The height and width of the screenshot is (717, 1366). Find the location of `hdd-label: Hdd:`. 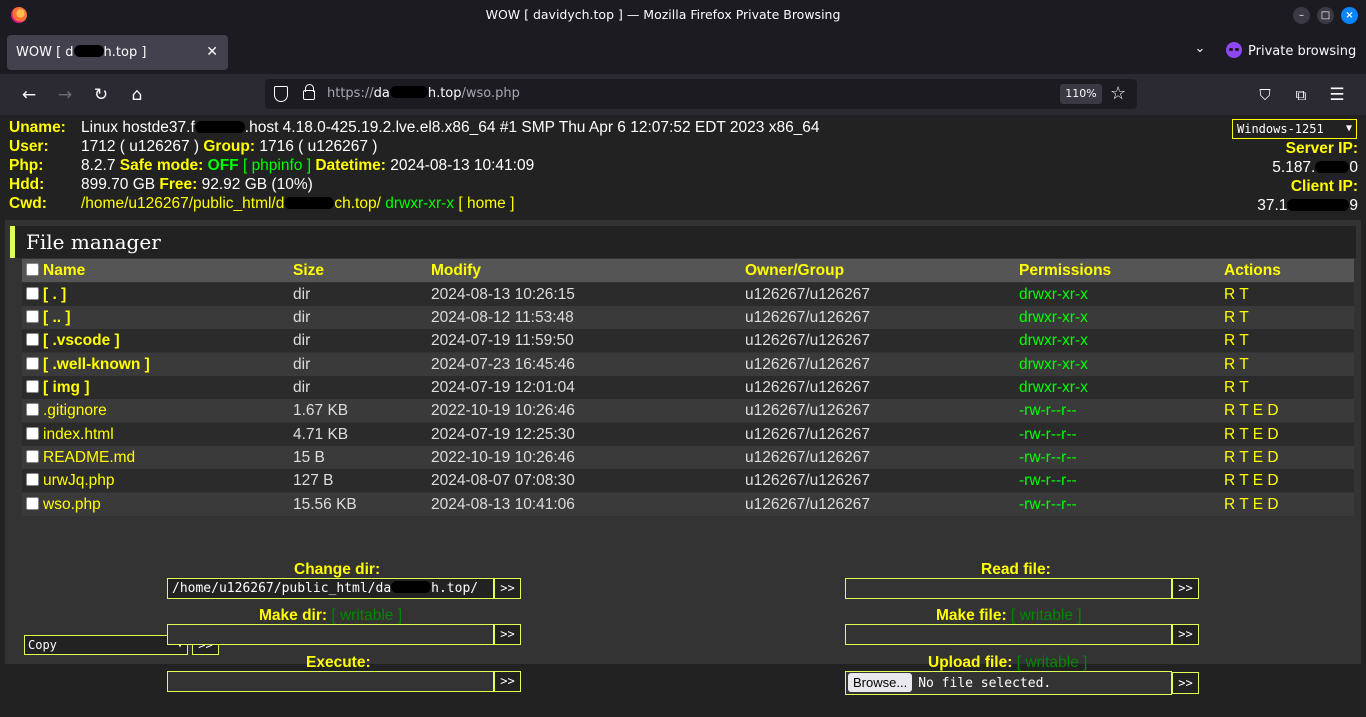

hdd-label: Hdd: is located at coordinates (27, 184).